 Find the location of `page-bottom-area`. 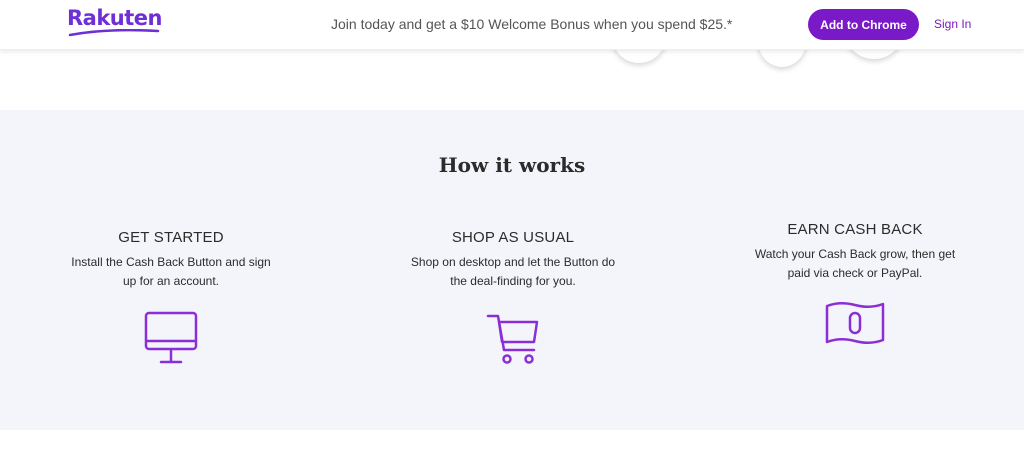

page-bottom-area is located at coordinates (512, 442).